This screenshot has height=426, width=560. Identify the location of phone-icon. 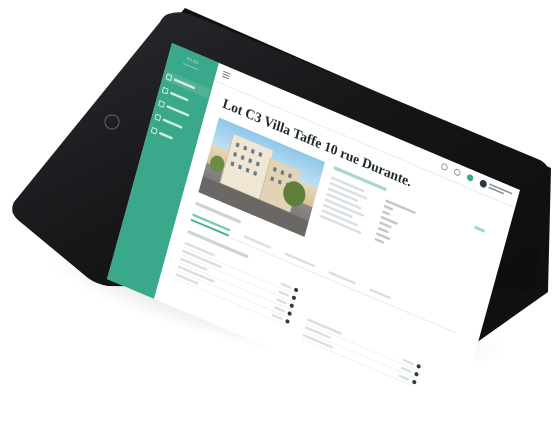
(470, 178).